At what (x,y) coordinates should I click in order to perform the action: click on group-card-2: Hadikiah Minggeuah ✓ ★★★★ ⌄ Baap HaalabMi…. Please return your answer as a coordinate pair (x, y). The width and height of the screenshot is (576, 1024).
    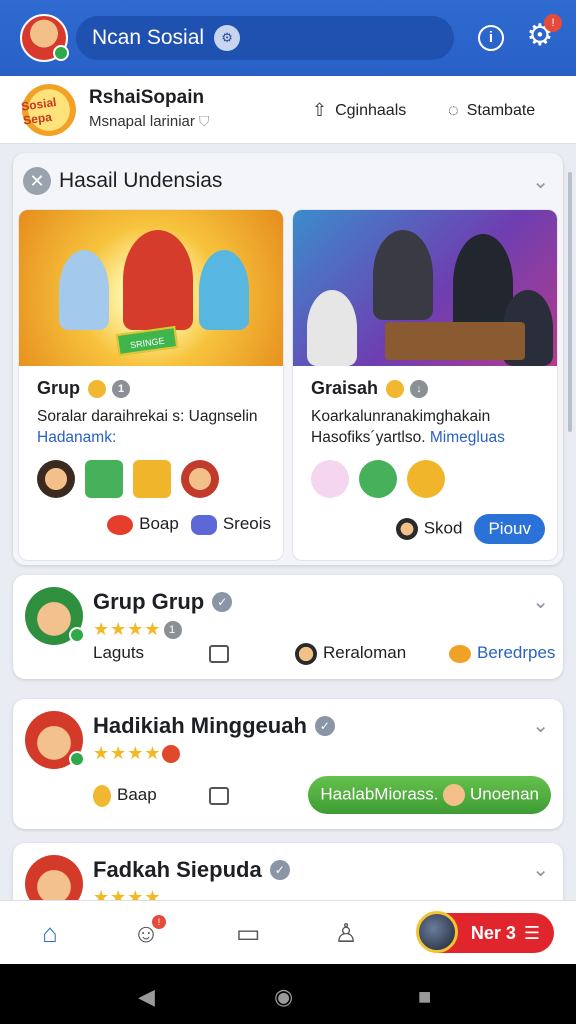
    Looking at the image, I should click on (288, 764).